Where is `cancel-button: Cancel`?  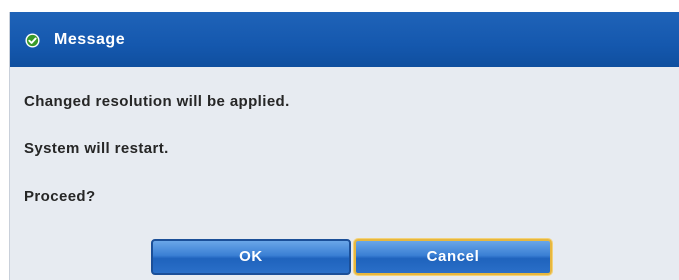 cancel-button: Cancel is located at coordinates (453, 257).